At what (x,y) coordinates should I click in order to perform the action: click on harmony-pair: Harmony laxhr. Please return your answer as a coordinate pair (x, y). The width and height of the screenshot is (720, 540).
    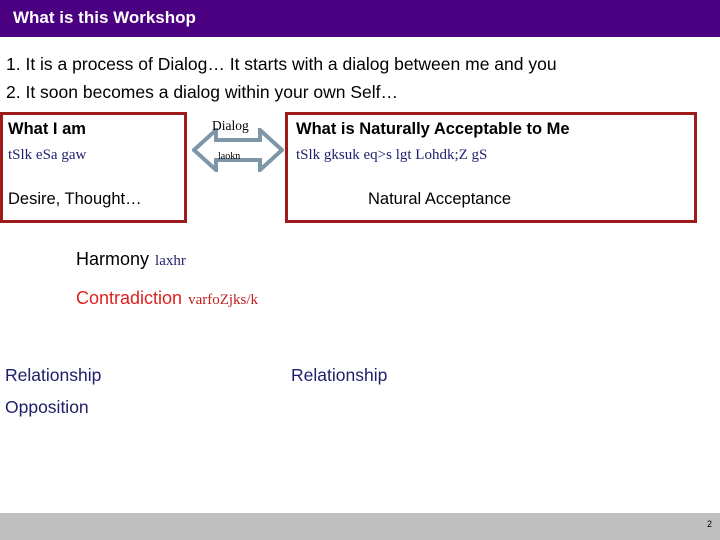
    Looking at the image, I should click on (131, 259).